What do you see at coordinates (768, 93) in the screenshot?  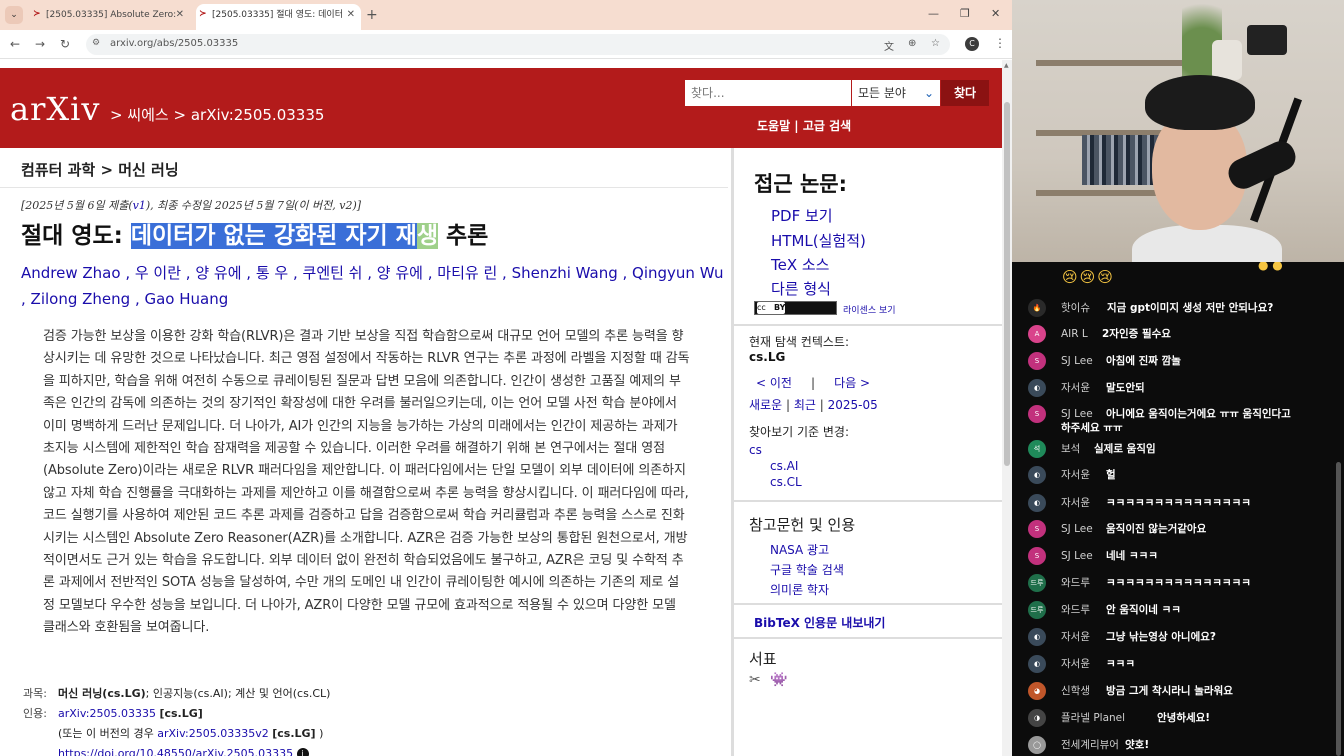 I see `search-input` at bounding box center [768, 93].